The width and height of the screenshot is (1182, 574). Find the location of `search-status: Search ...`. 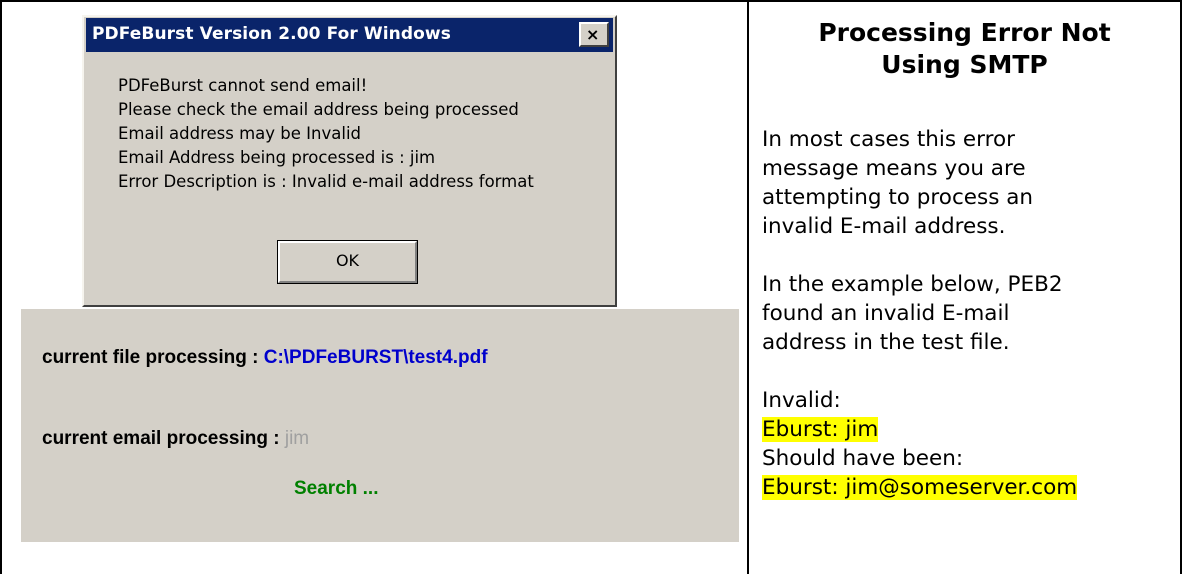

search-status: Search ... is located at coordinates (336, 488).